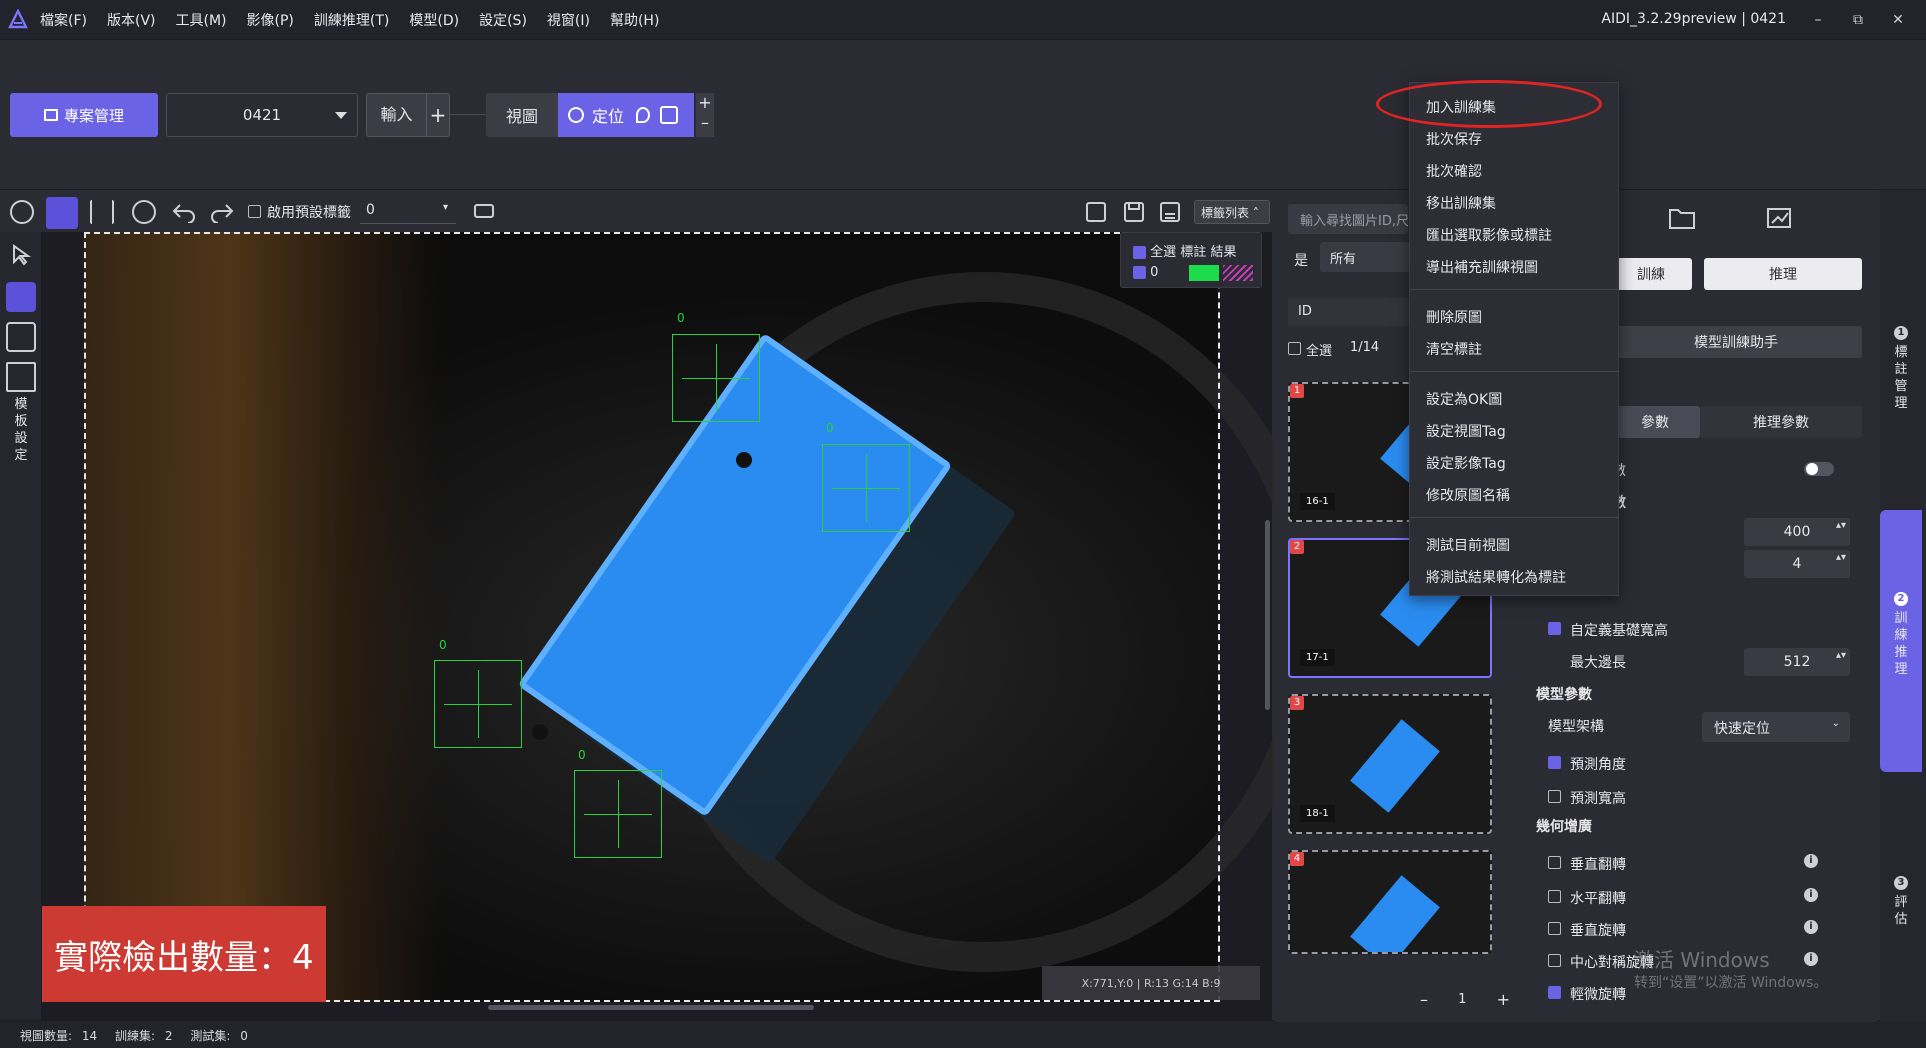 This screenshot has height=1048, width=1926. I want to click on fine-rotate-checkbox, so click(1554, 992).